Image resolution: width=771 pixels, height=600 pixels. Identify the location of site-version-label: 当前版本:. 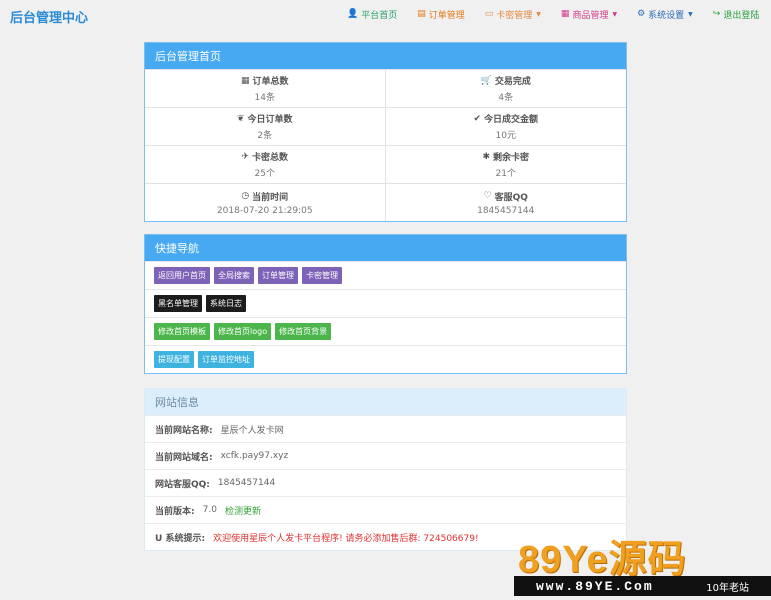
(175, 511).